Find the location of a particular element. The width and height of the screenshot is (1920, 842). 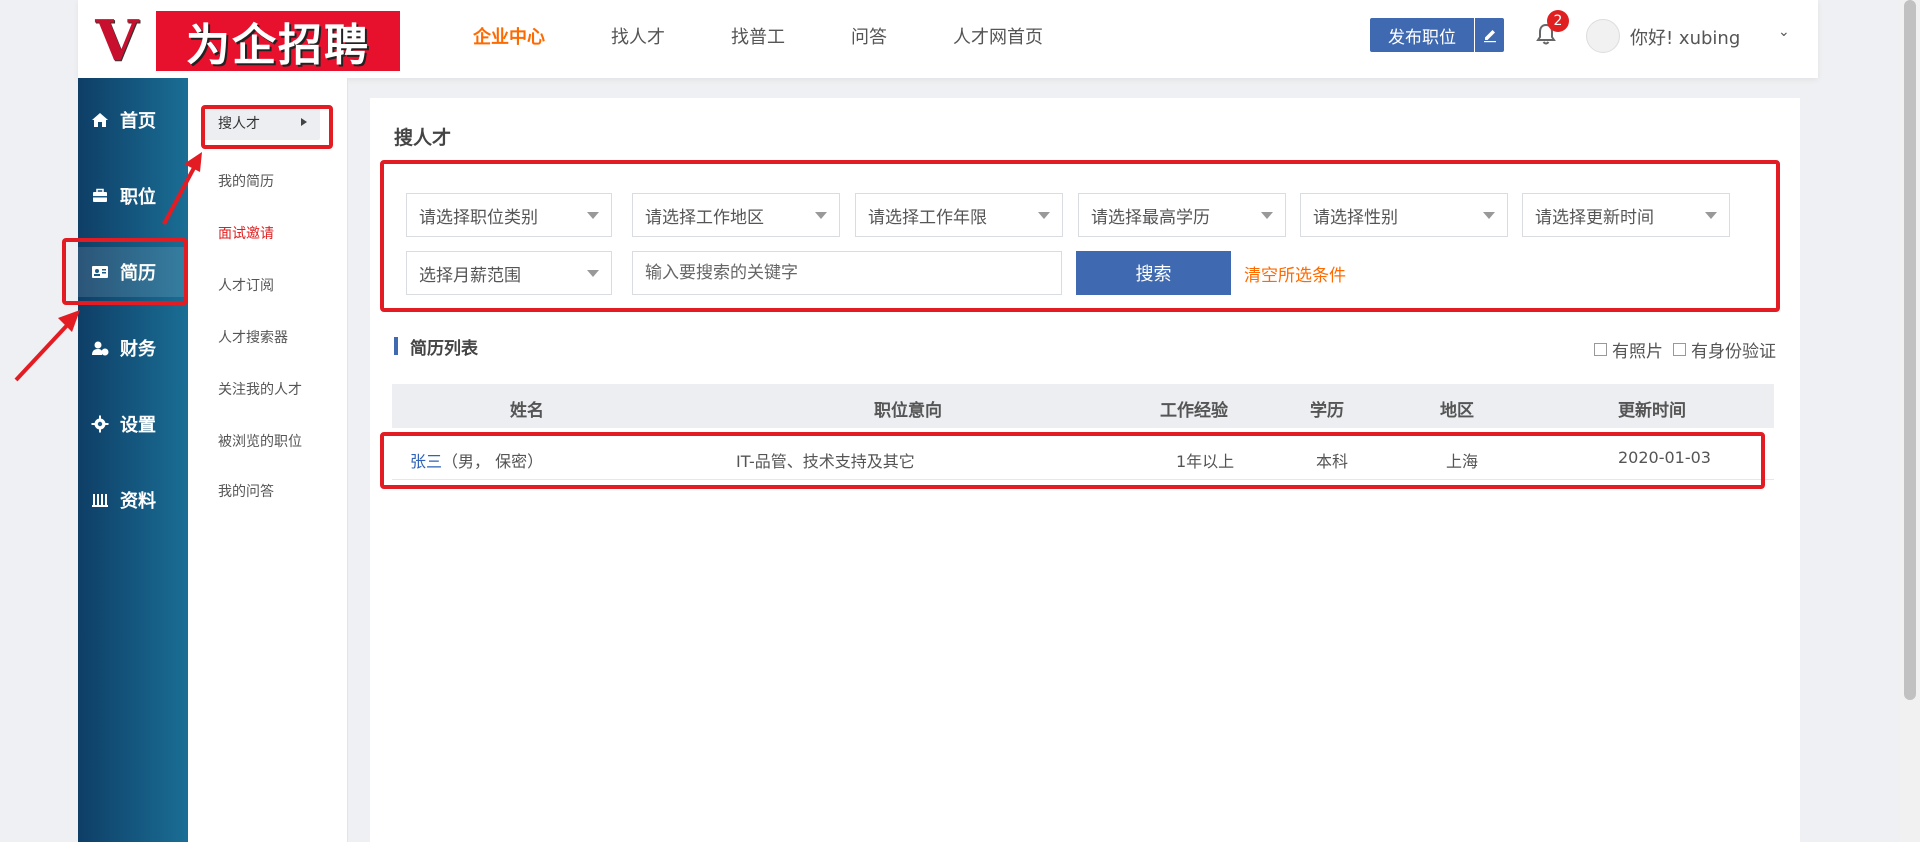

logo: V 为企招聘 is located at coordinates (243, 41).